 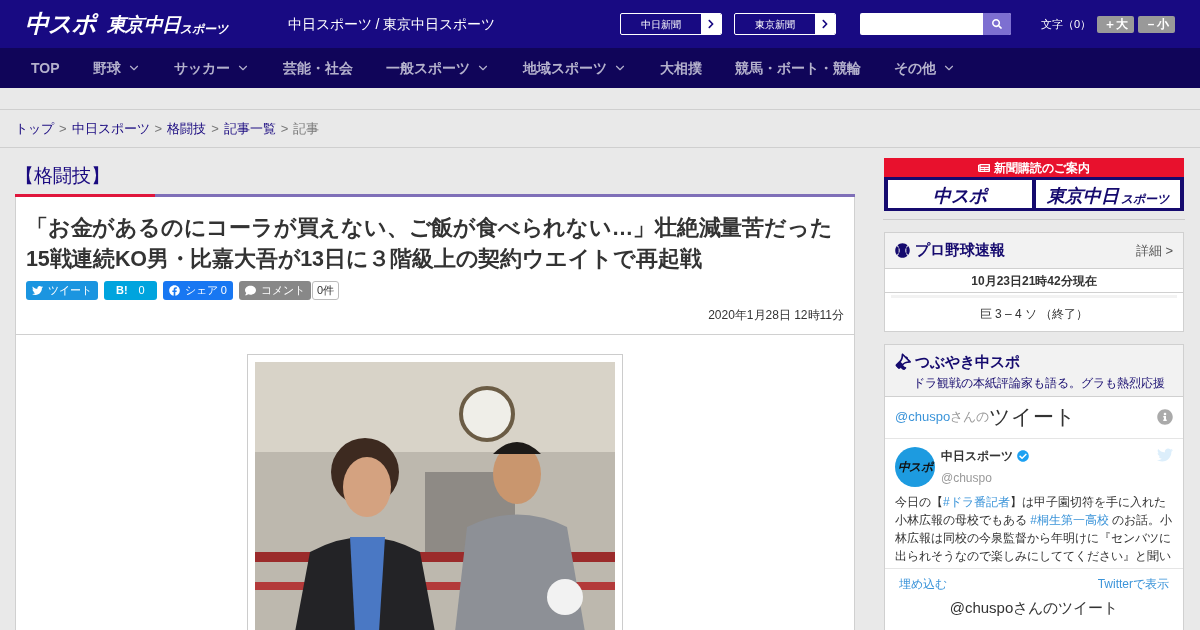 I want to click on site-title: 中日スポーツ / 東京中日スポーツ, so click(x=391, y=24).